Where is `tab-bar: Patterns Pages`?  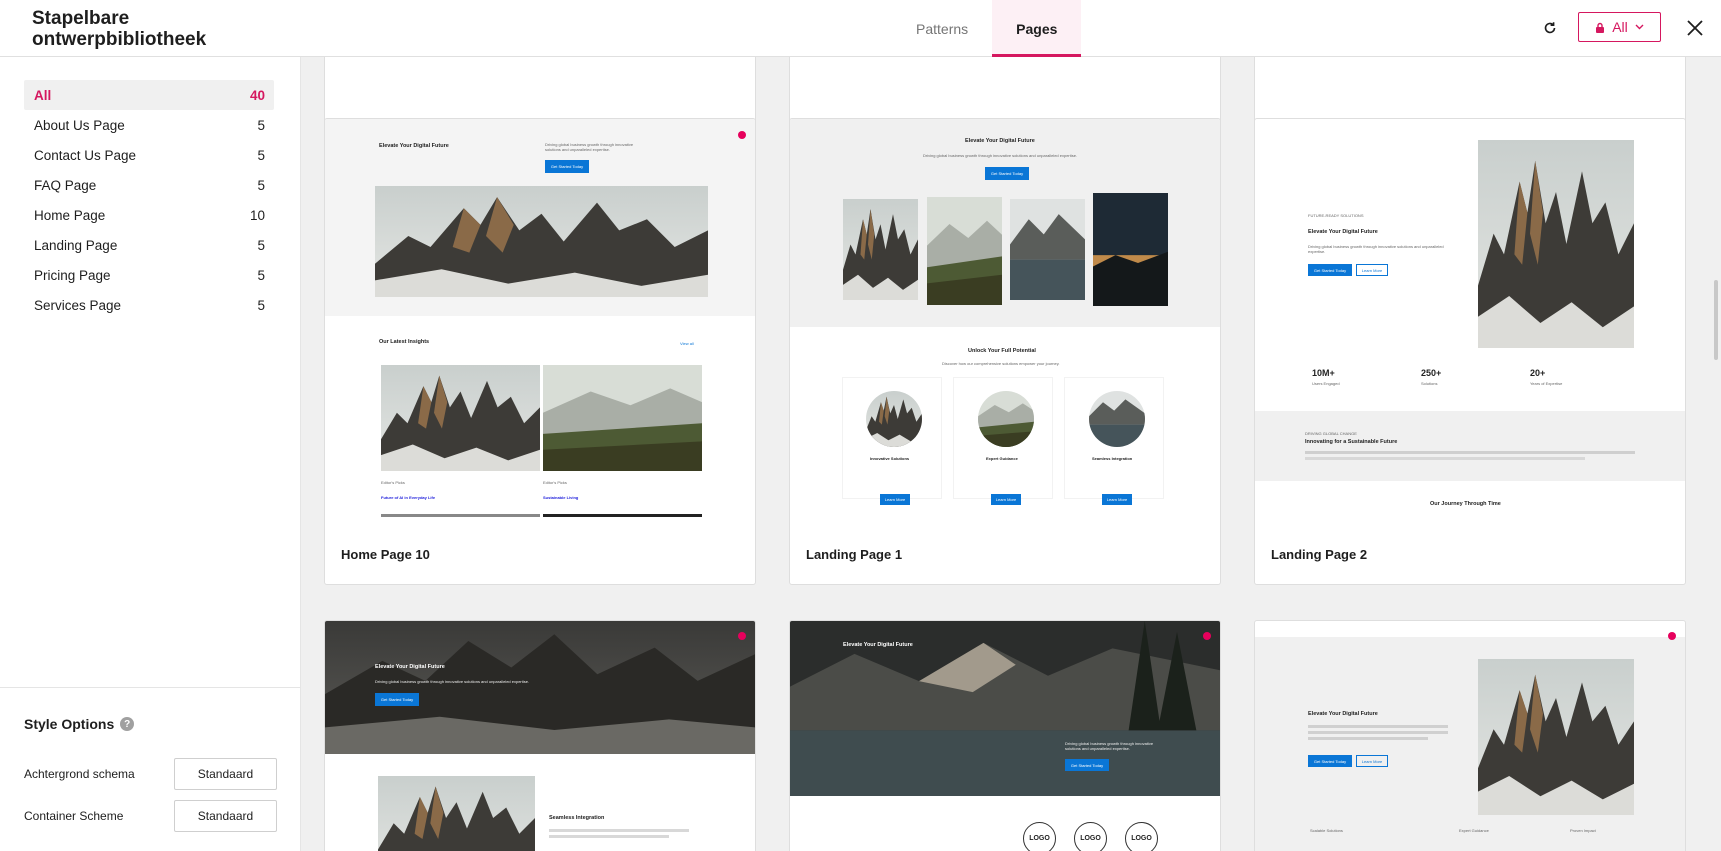 tab-bar: Patterns Pages is located at coordinates (987, 28).